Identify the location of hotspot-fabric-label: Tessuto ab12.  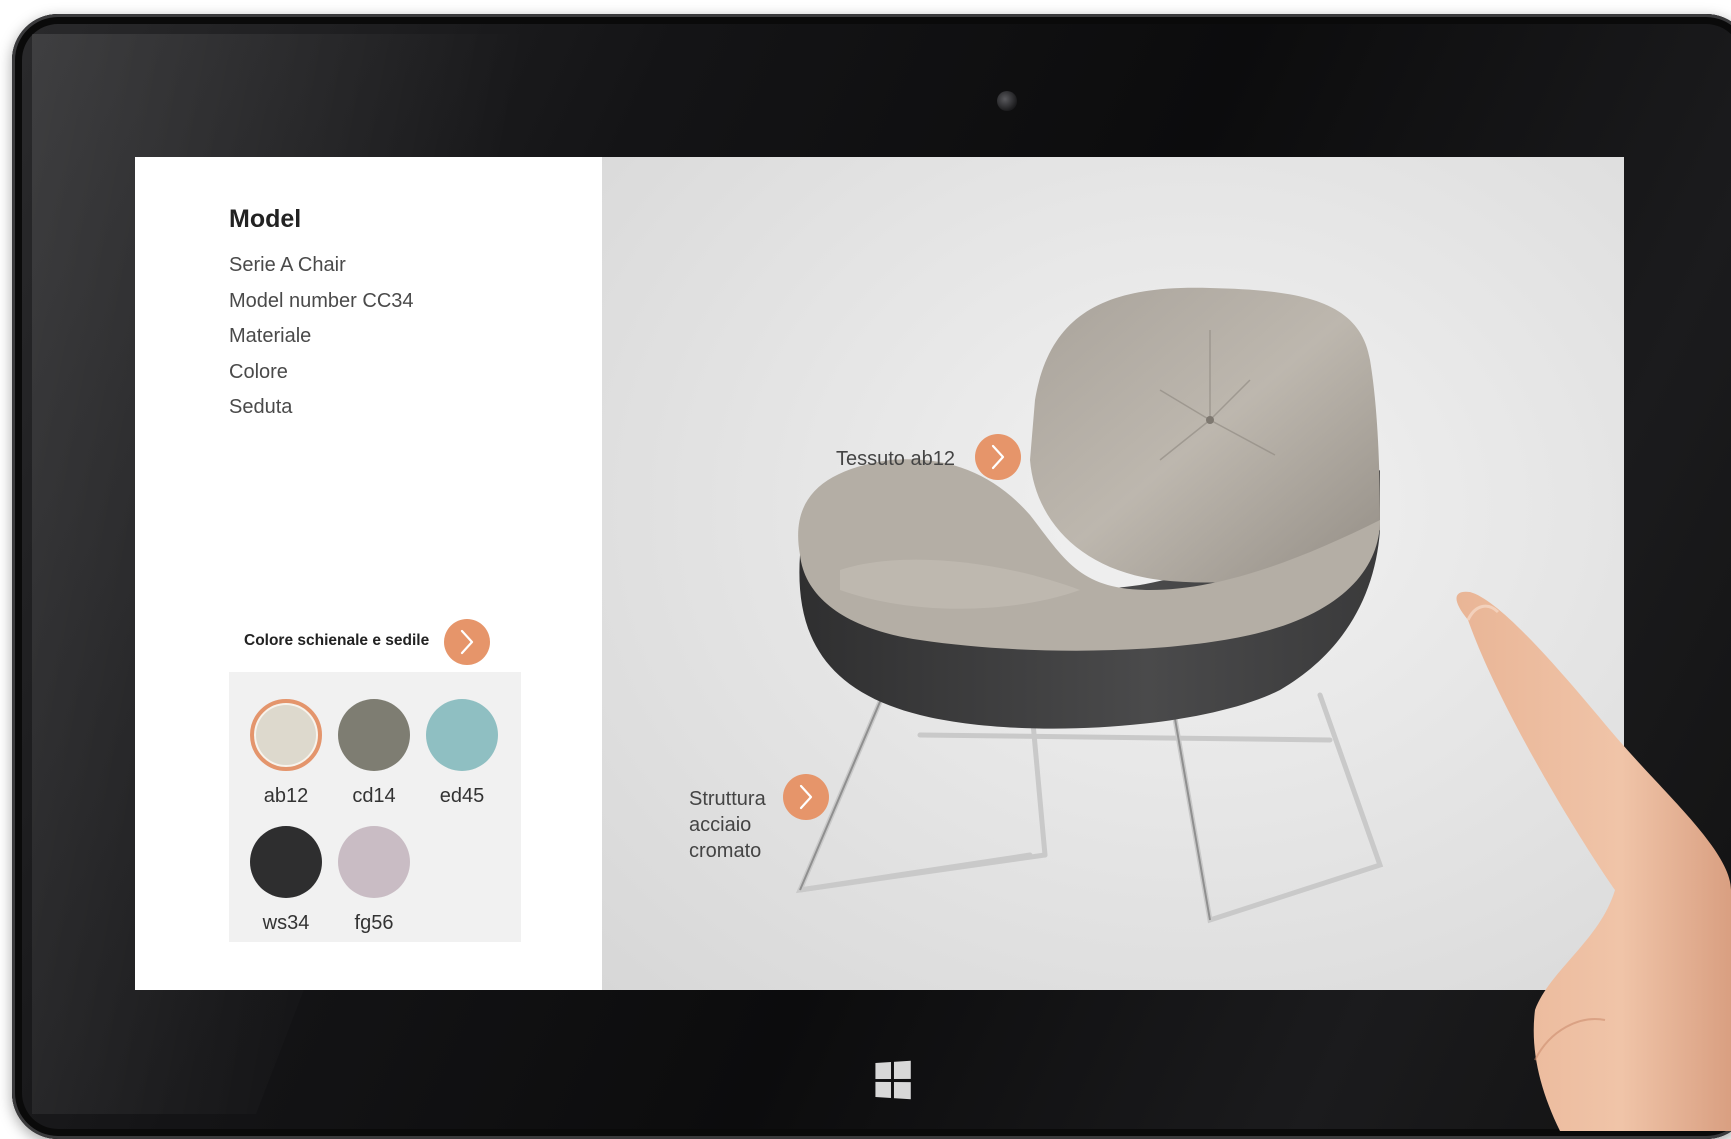
(895, 459).